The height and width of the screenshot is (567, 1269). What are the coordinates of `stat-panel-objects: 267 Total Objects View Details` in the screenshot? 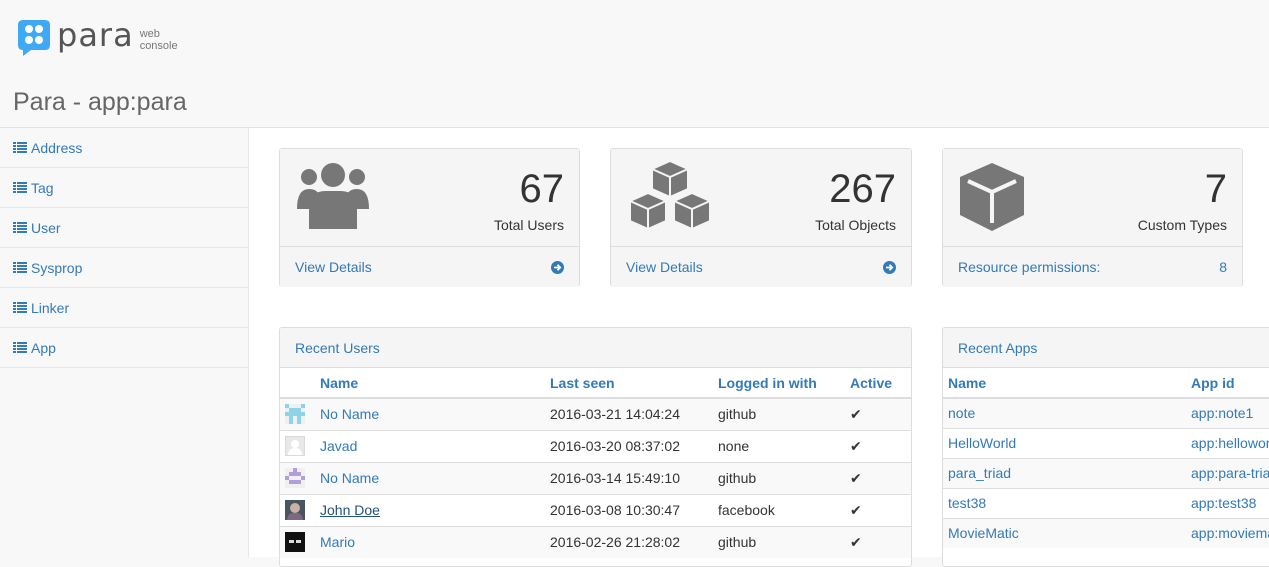 It's located at (761, 217).